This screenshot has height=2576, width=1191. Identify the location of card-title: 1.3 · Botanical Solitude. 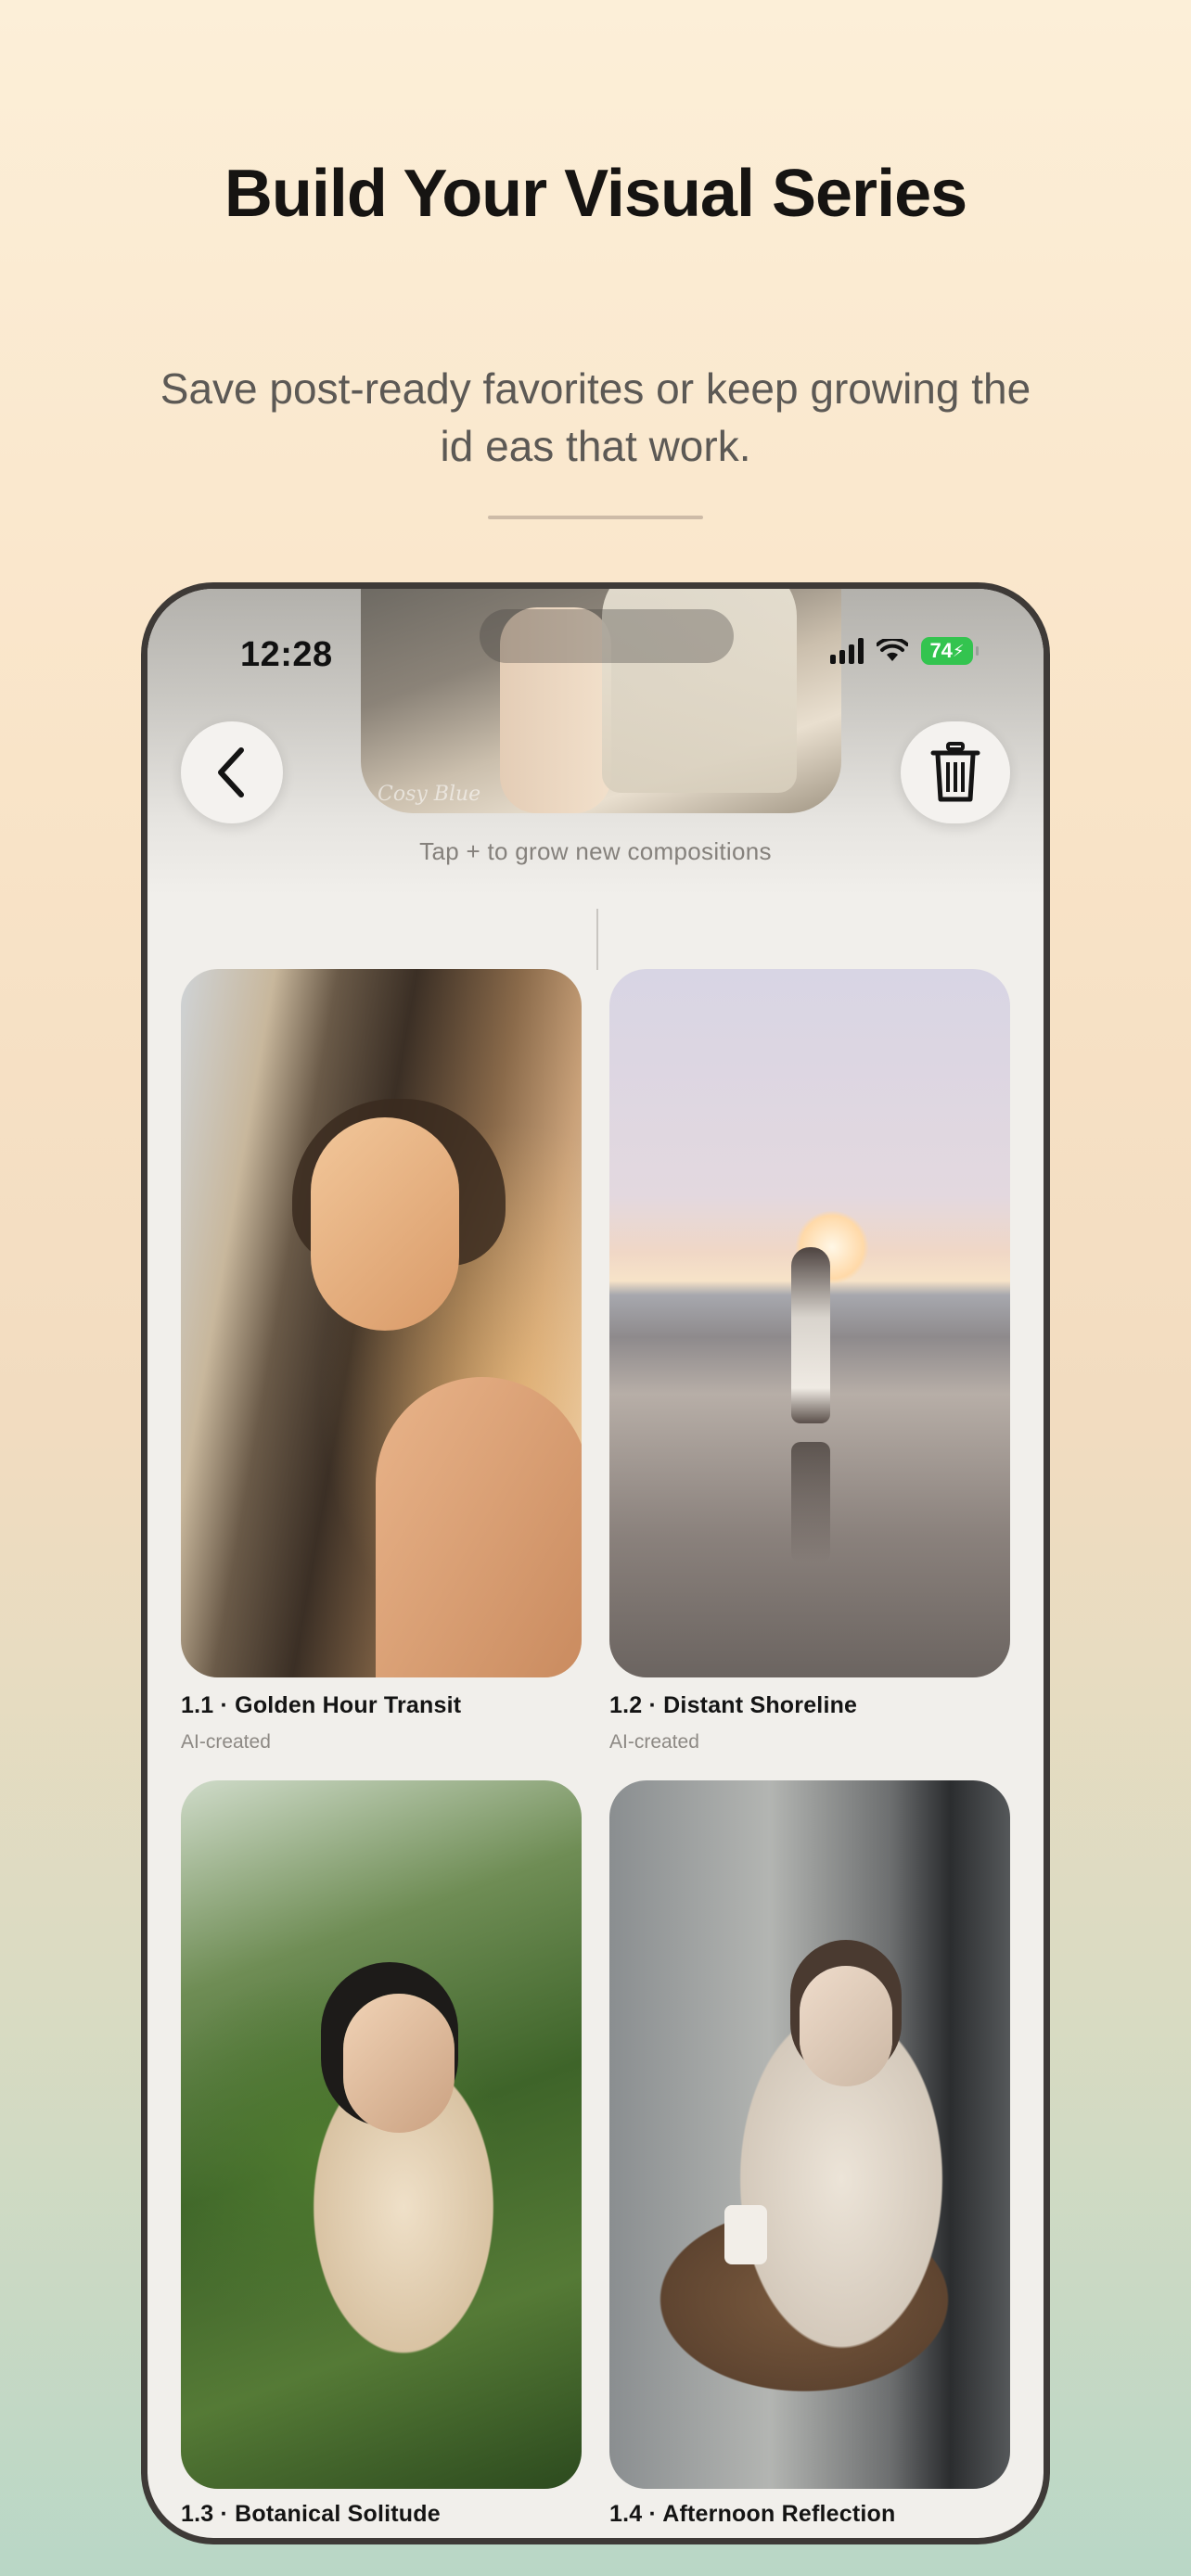
(311, 2514).